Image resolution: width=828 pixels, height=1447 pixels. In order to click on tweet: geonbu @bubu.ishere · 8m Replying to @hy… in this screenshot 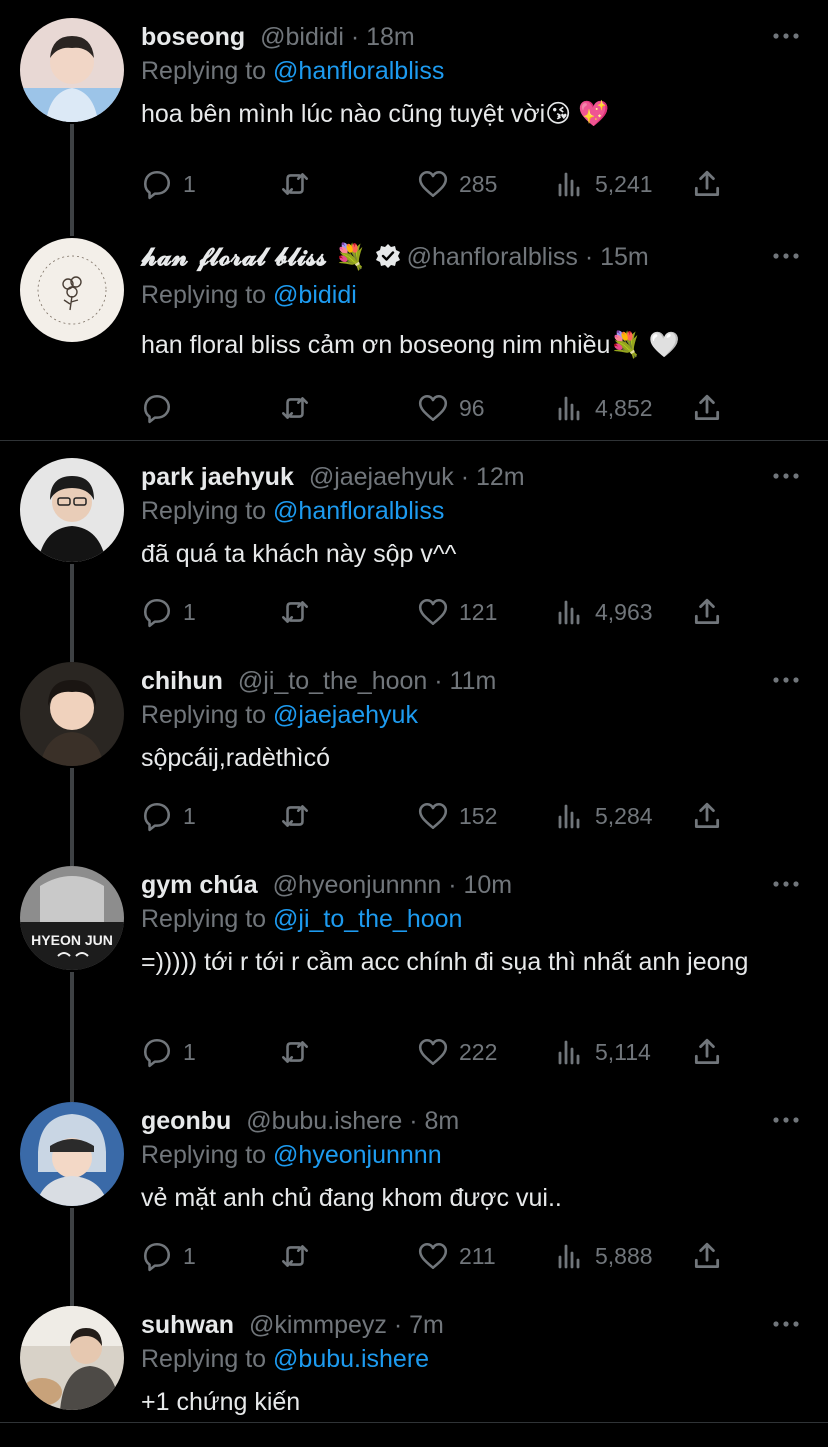, I will do `click(414, 1197)`.